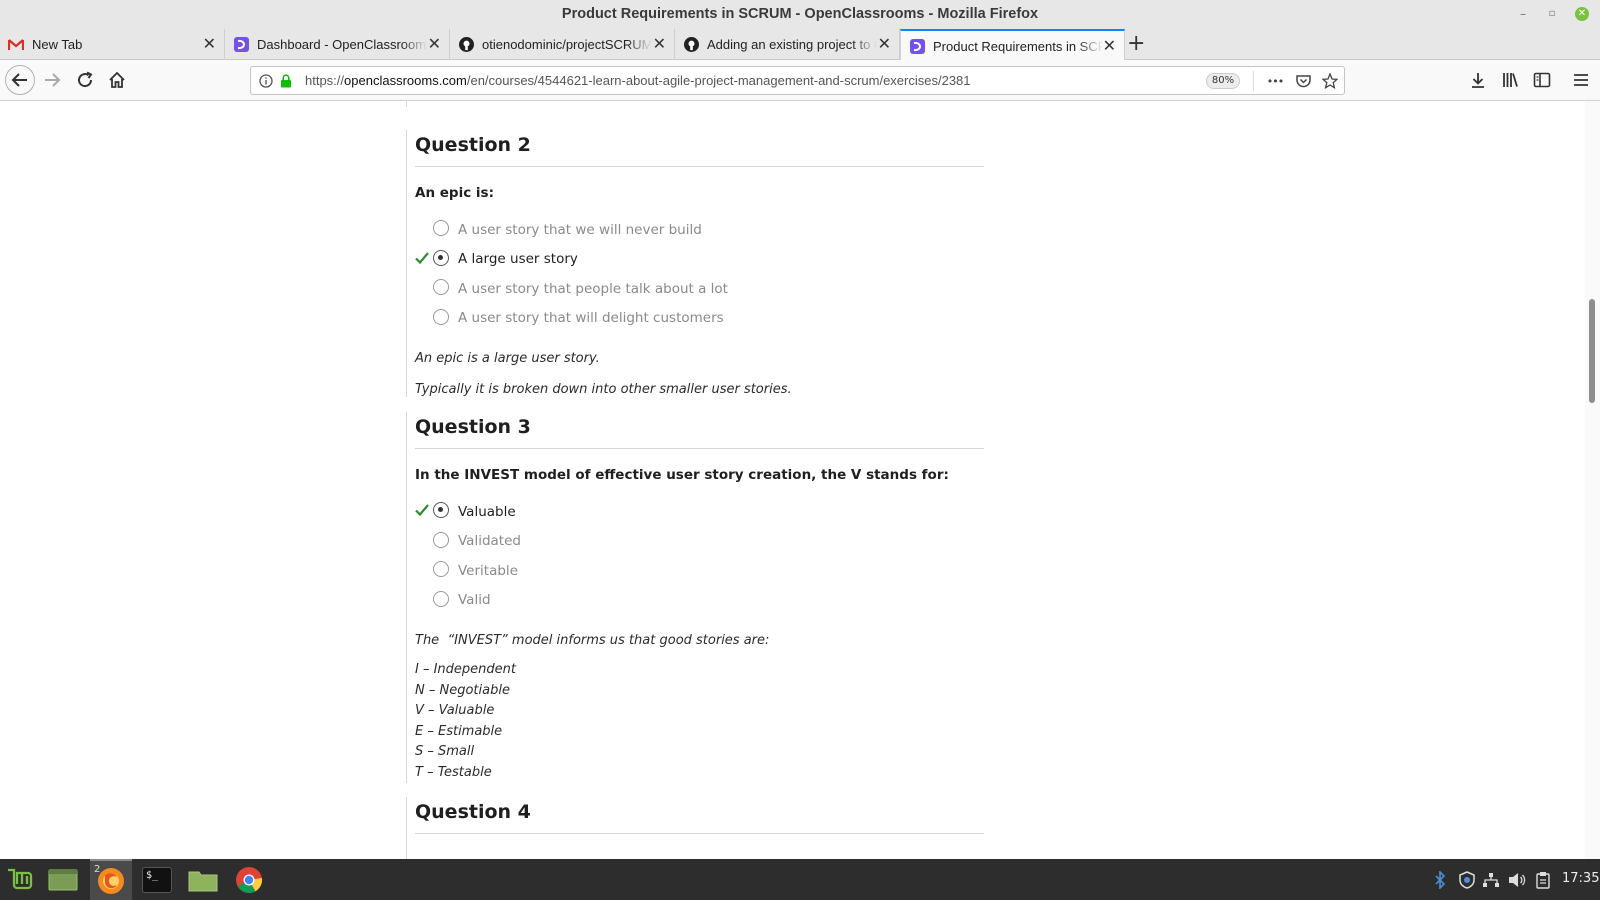  I want to click on taskbar-chrome, so click(249, 879).